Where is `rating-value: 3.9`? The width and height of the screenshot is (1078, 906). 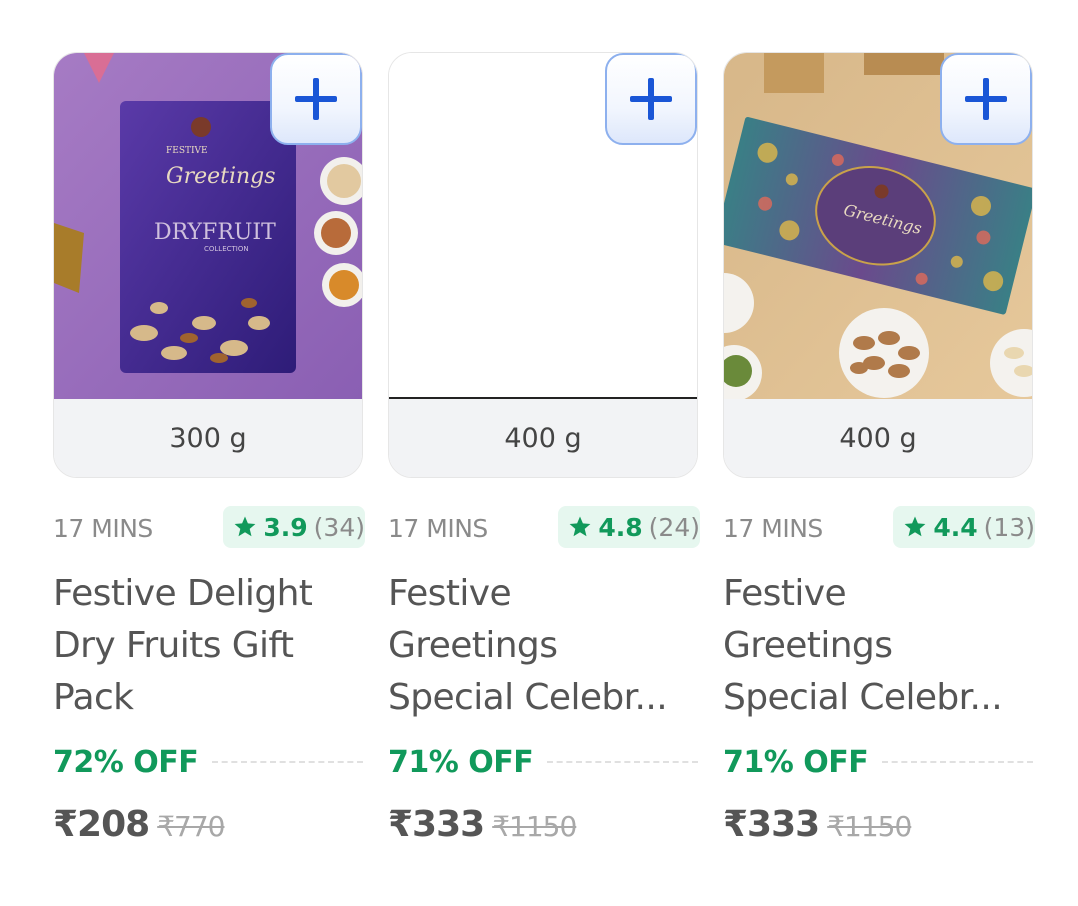 rating-value: 3.9 is located at coordinates (285, 527).